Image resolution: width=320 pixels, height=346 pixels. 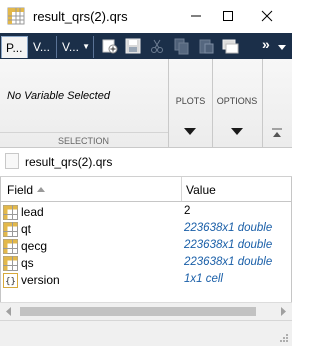 I want to click on table-row: {} version 1x1 cell, so click(x=146, y=280).